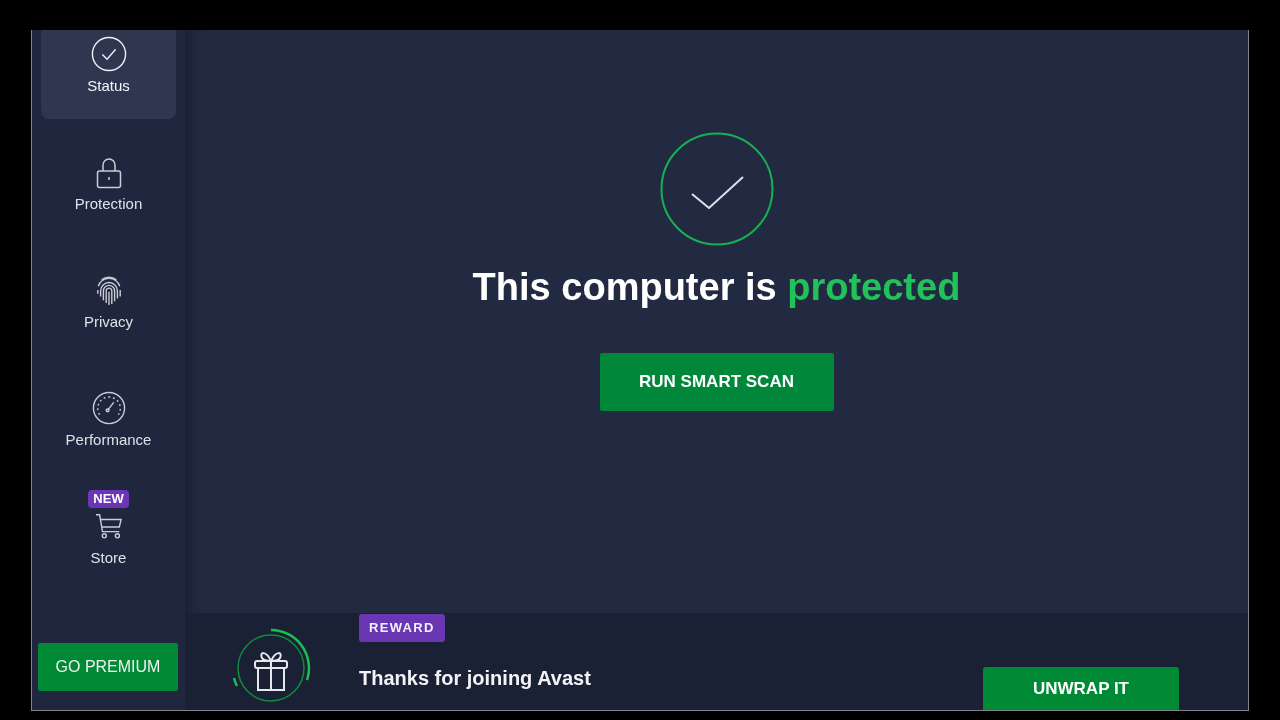 This screenshot has width=1280, height=720. Describe the element at coordinates (1081, 688) in the screenshot. I see `unwrap-it-button: UNWRAP IT` at that location.